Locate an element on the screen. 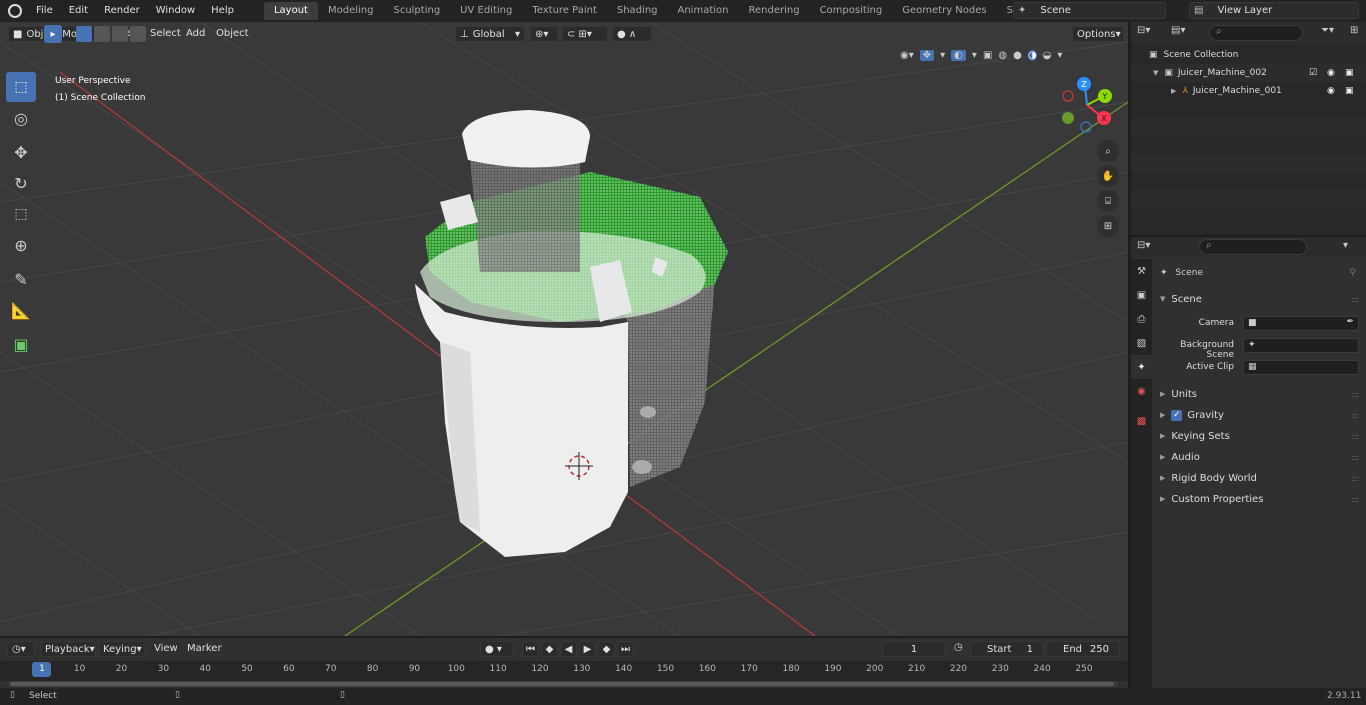  jump-end-icon: ⏭ is located at coordinates (625, 649).